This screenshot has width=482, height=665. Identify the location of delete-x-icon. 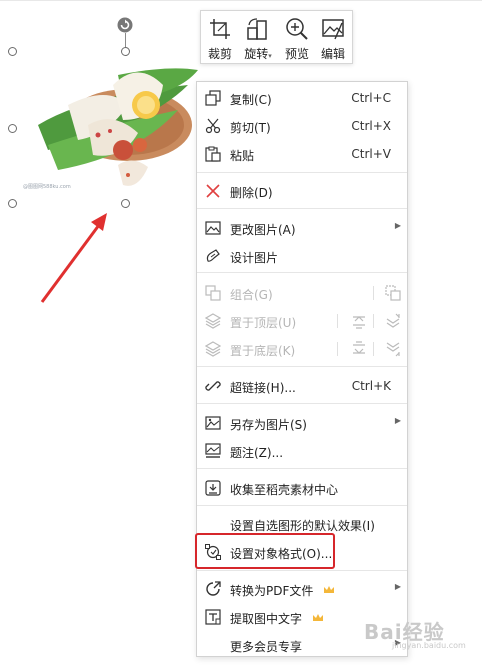
(213, 191).